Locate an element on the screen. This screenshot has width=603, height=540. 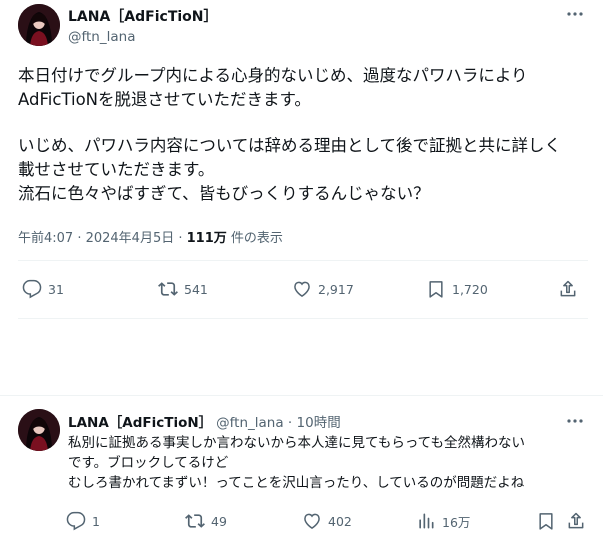
tweet-timestamp: 午前4:07 · 2024年4月5日 · is located at coordinates (102, 238).